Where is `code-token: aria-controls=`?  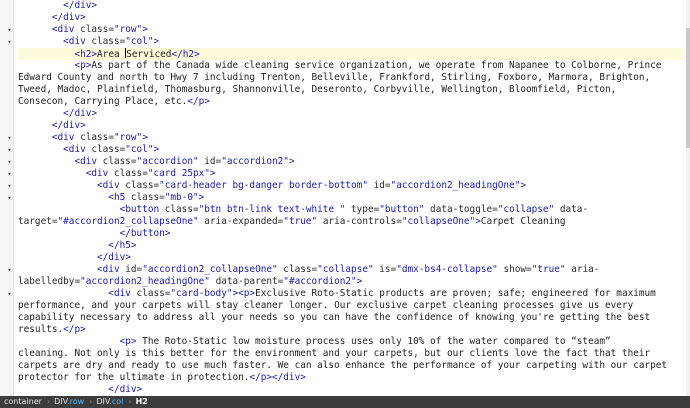 code-token: aria-controls= is located at coordinates (359, 221).